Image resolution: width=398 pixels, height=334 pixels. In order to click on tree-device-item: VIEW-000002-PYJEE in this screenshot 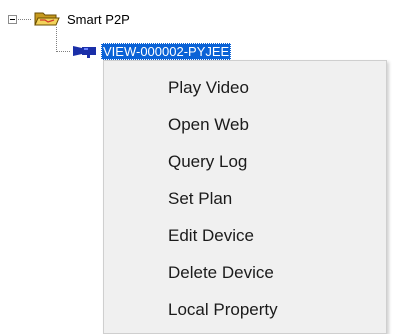, I will do `click(166, 51)`.